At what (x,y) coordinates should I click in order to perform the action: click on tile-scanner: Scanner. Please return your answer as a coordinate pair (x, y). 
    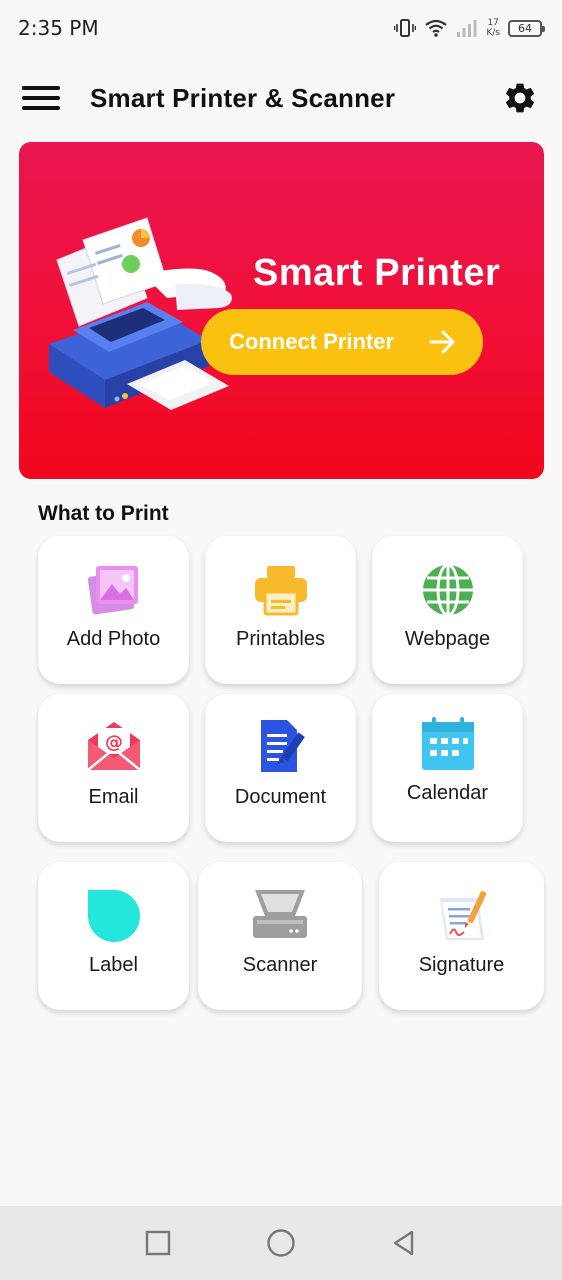
    Looking at the image, I should click on (280, 936).